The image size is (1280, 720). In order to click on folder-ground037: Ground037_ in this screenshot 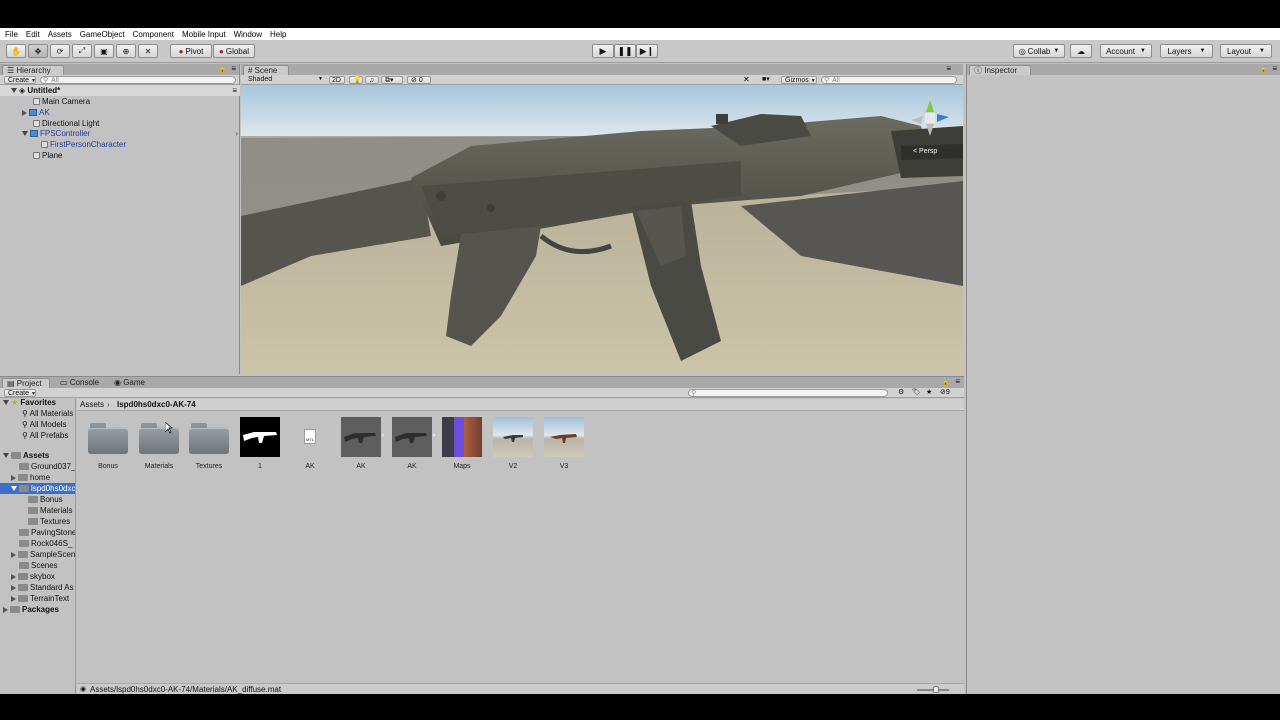, I will do `click(47, 466)`.